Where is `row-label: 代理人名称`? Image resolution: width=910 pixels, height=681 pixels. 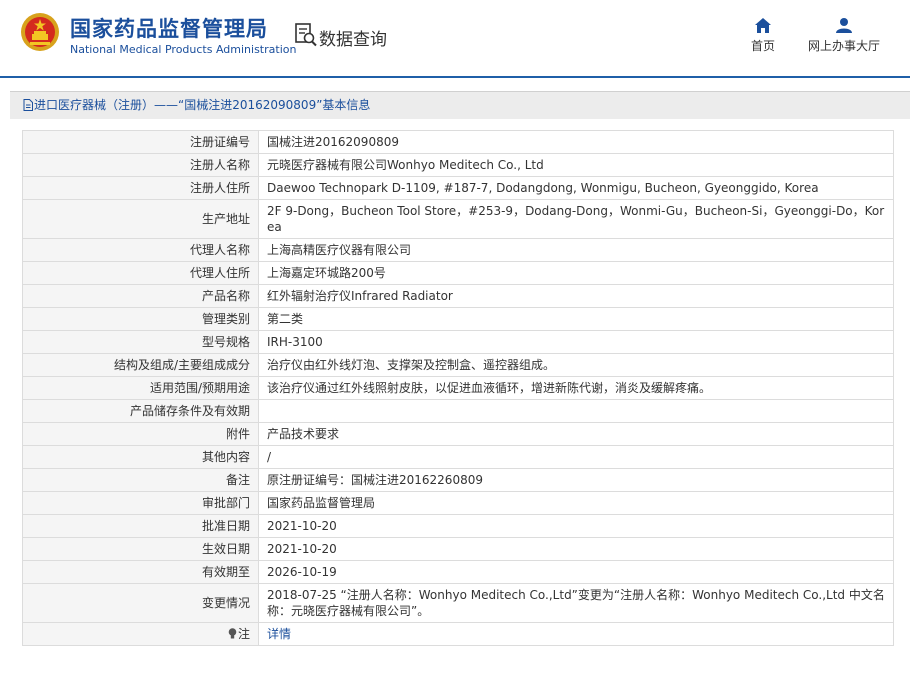
row-label: 代理人名称 is located at coordinates (140, 250).